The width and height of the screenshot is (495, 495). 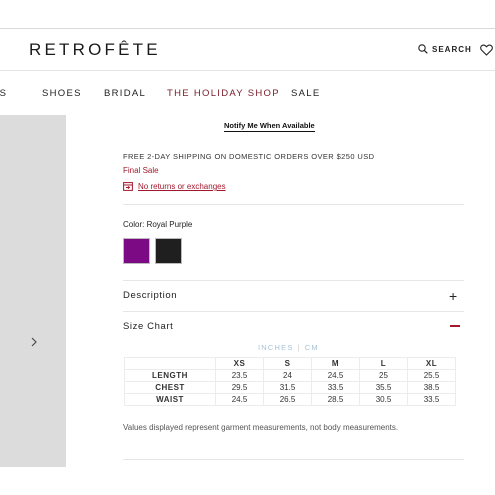 I want to click on table-cell: 38.5, so click(x=431, y=387).